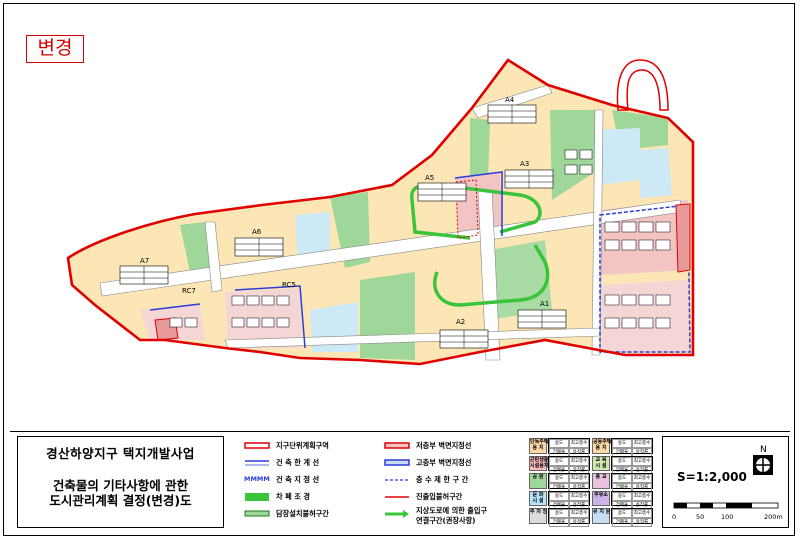 This screenshot has height=542, width=800. What do you see at coordinates (542, 319) in the screenshot?
I see `lot-box-a1` at bounding box center [542, 319].